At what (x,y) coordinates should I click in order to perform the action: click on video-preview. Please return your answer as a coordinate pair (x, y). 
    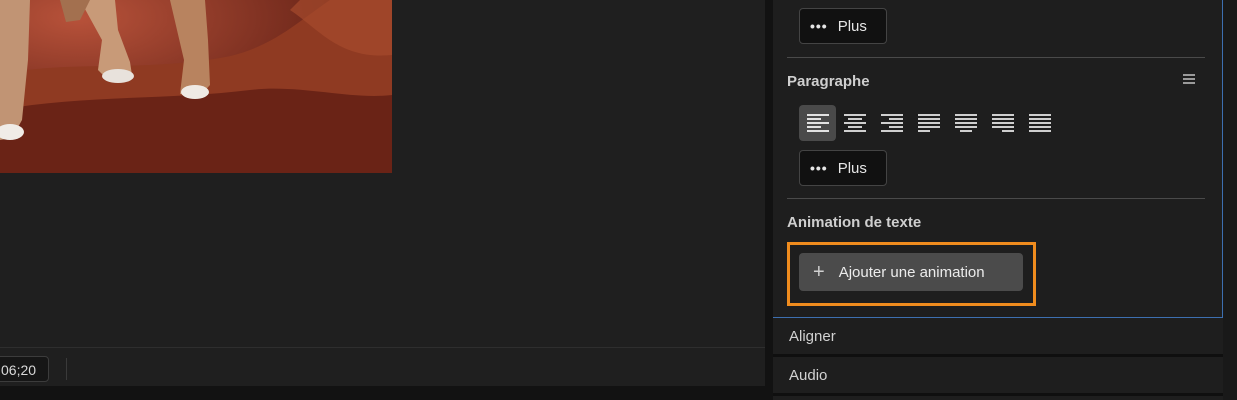
    Looking at the image, I should click on (196, 86).